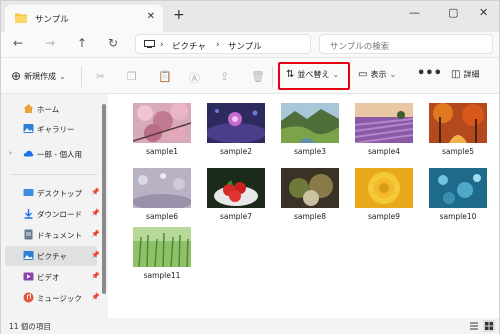  What do you see at coordinates (414, 12) in the screenshot?
I see `minimize-button: —` at bounding box center [414, 12].